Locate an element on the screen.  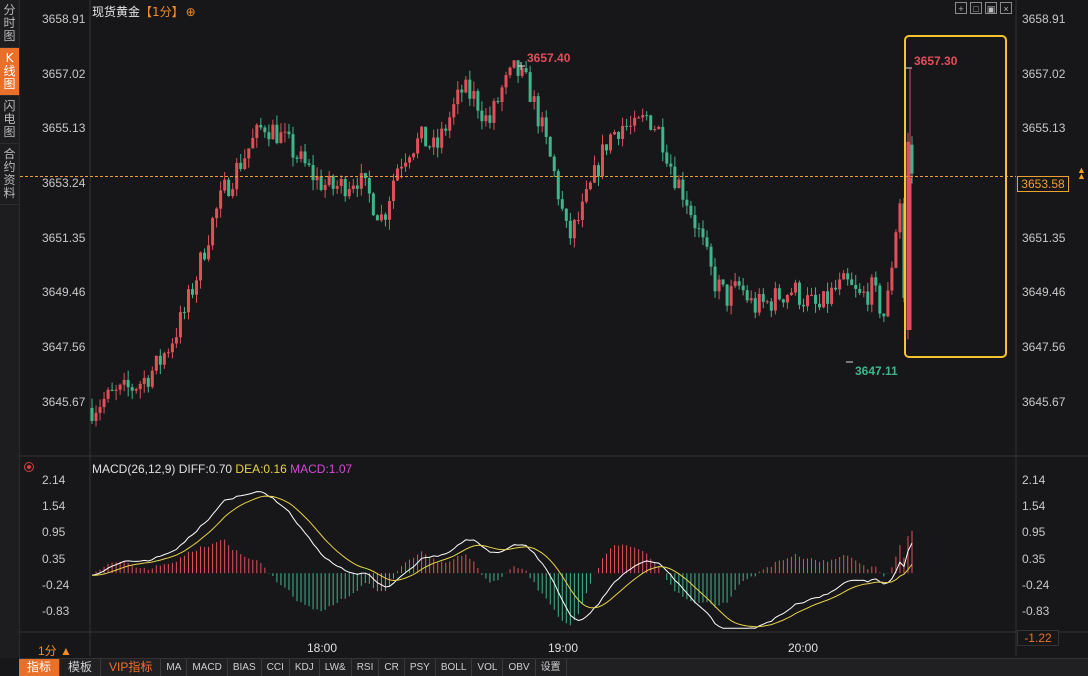
macd-name: MACD(26,12,9) is located at coordinates (134, 469).